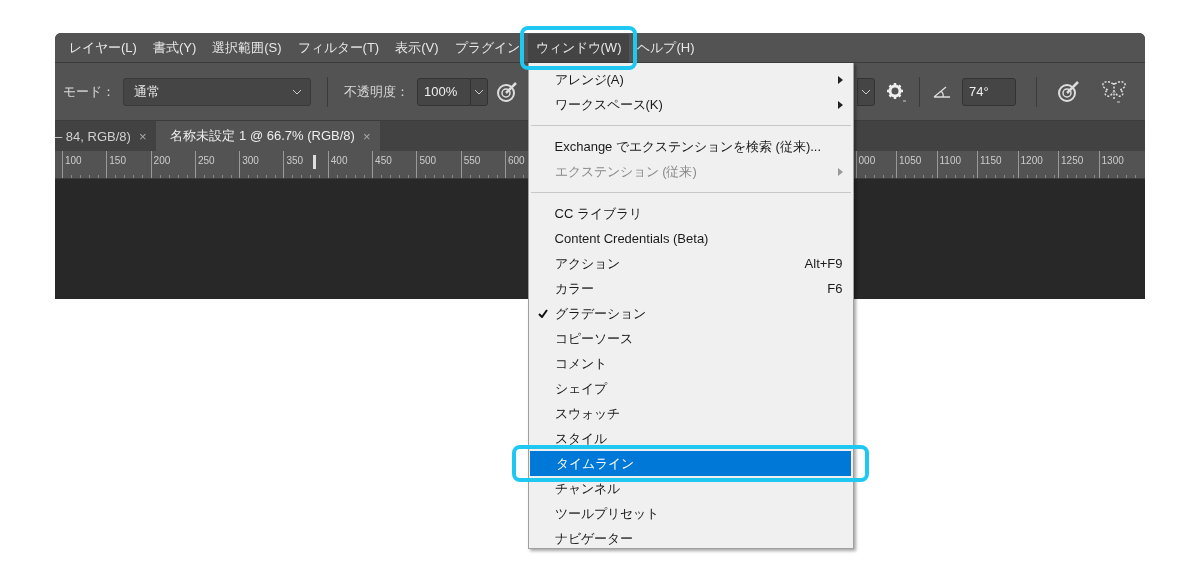  I want to click on menu-item: タイムライン, so click(690, 463).